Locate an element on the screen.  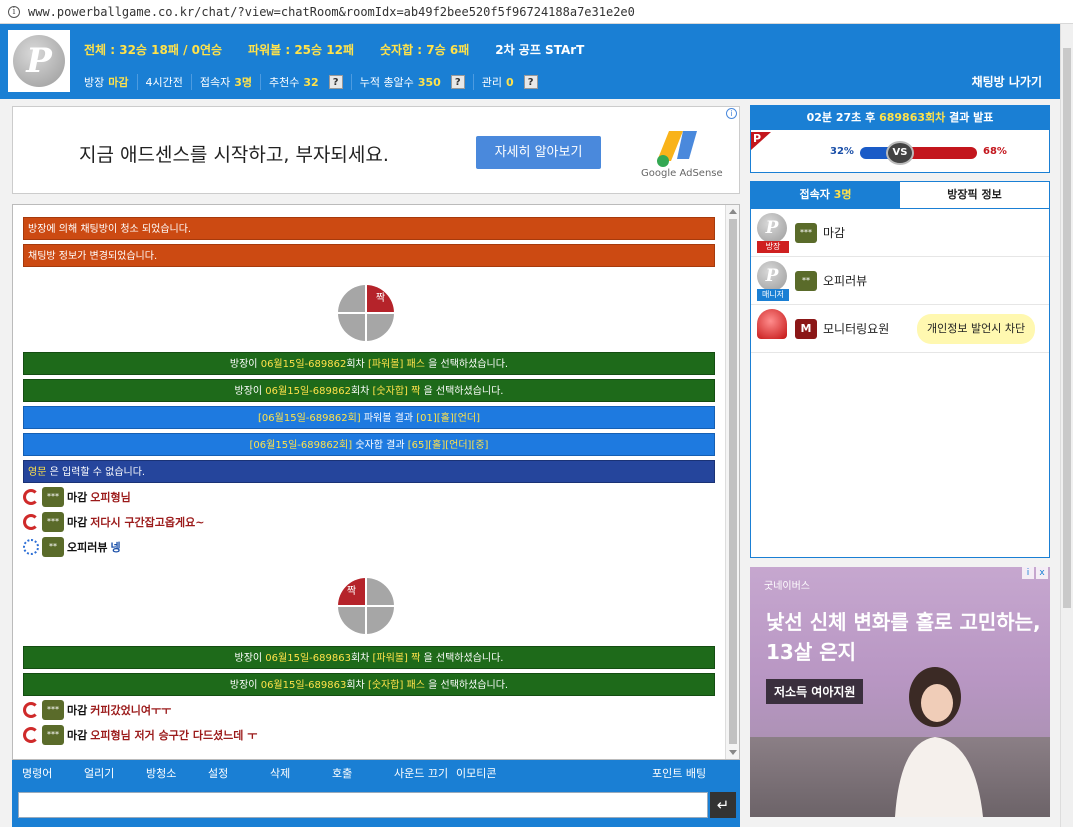
right-percent: 68% is located at coordinates (995, 151).